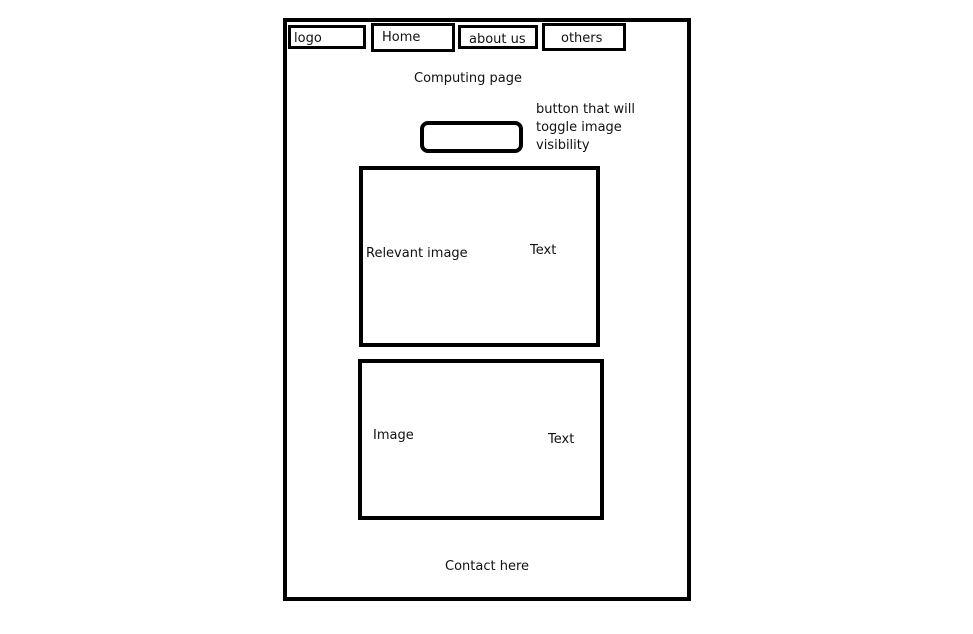 The image size is (973, 634). Describe the element at coordinates (497, 39) in the screenshot. I see `nav-about-label: about us` at that location.